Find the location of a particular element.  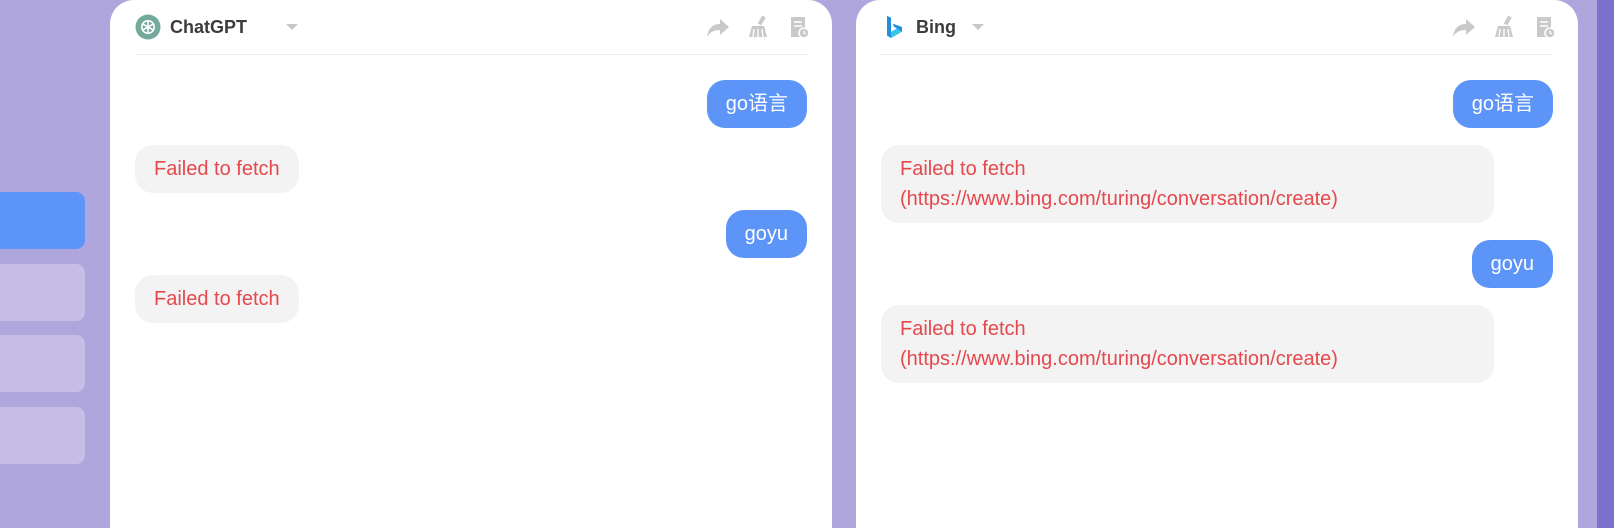

bot-name: Bing is located at coordinates (936, 27).